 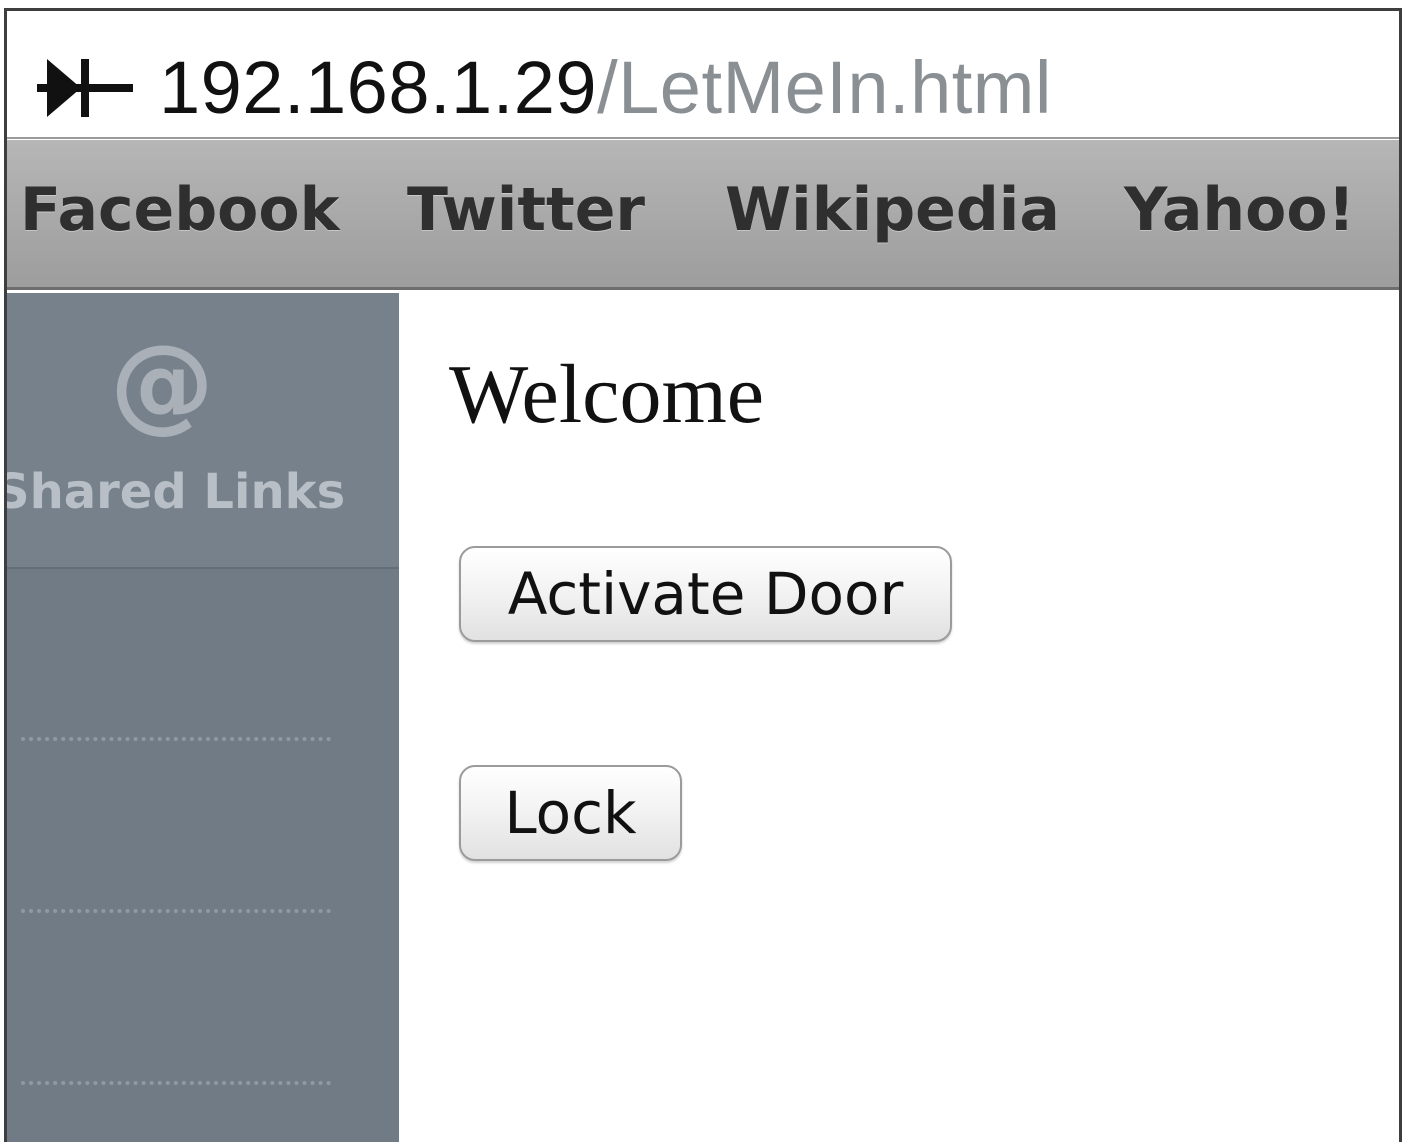 I want to click on url-field: 192.168.1.29/LetMeIn.html, so click(x=544, y=88).